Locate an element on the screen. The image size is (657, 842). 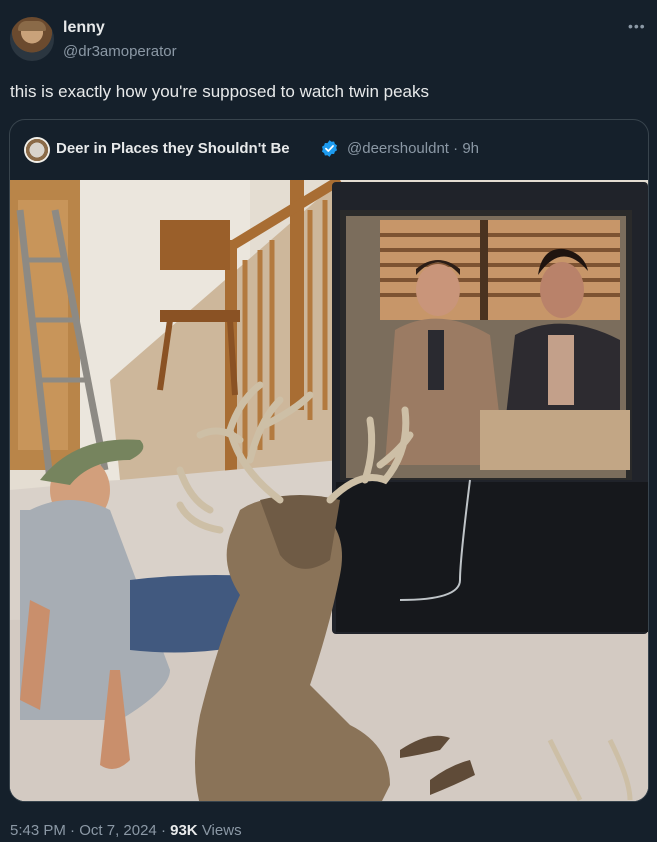
quoted-author-display-name: Deer in Places they Shouldn't Be is located at coordinates (173, 148).